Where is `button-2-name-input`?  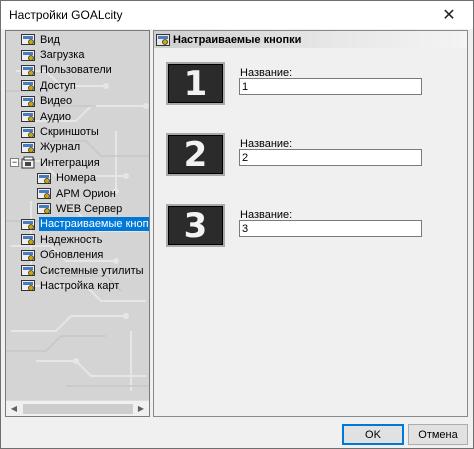
button-2-name-input is located at coordinates (330, 157).